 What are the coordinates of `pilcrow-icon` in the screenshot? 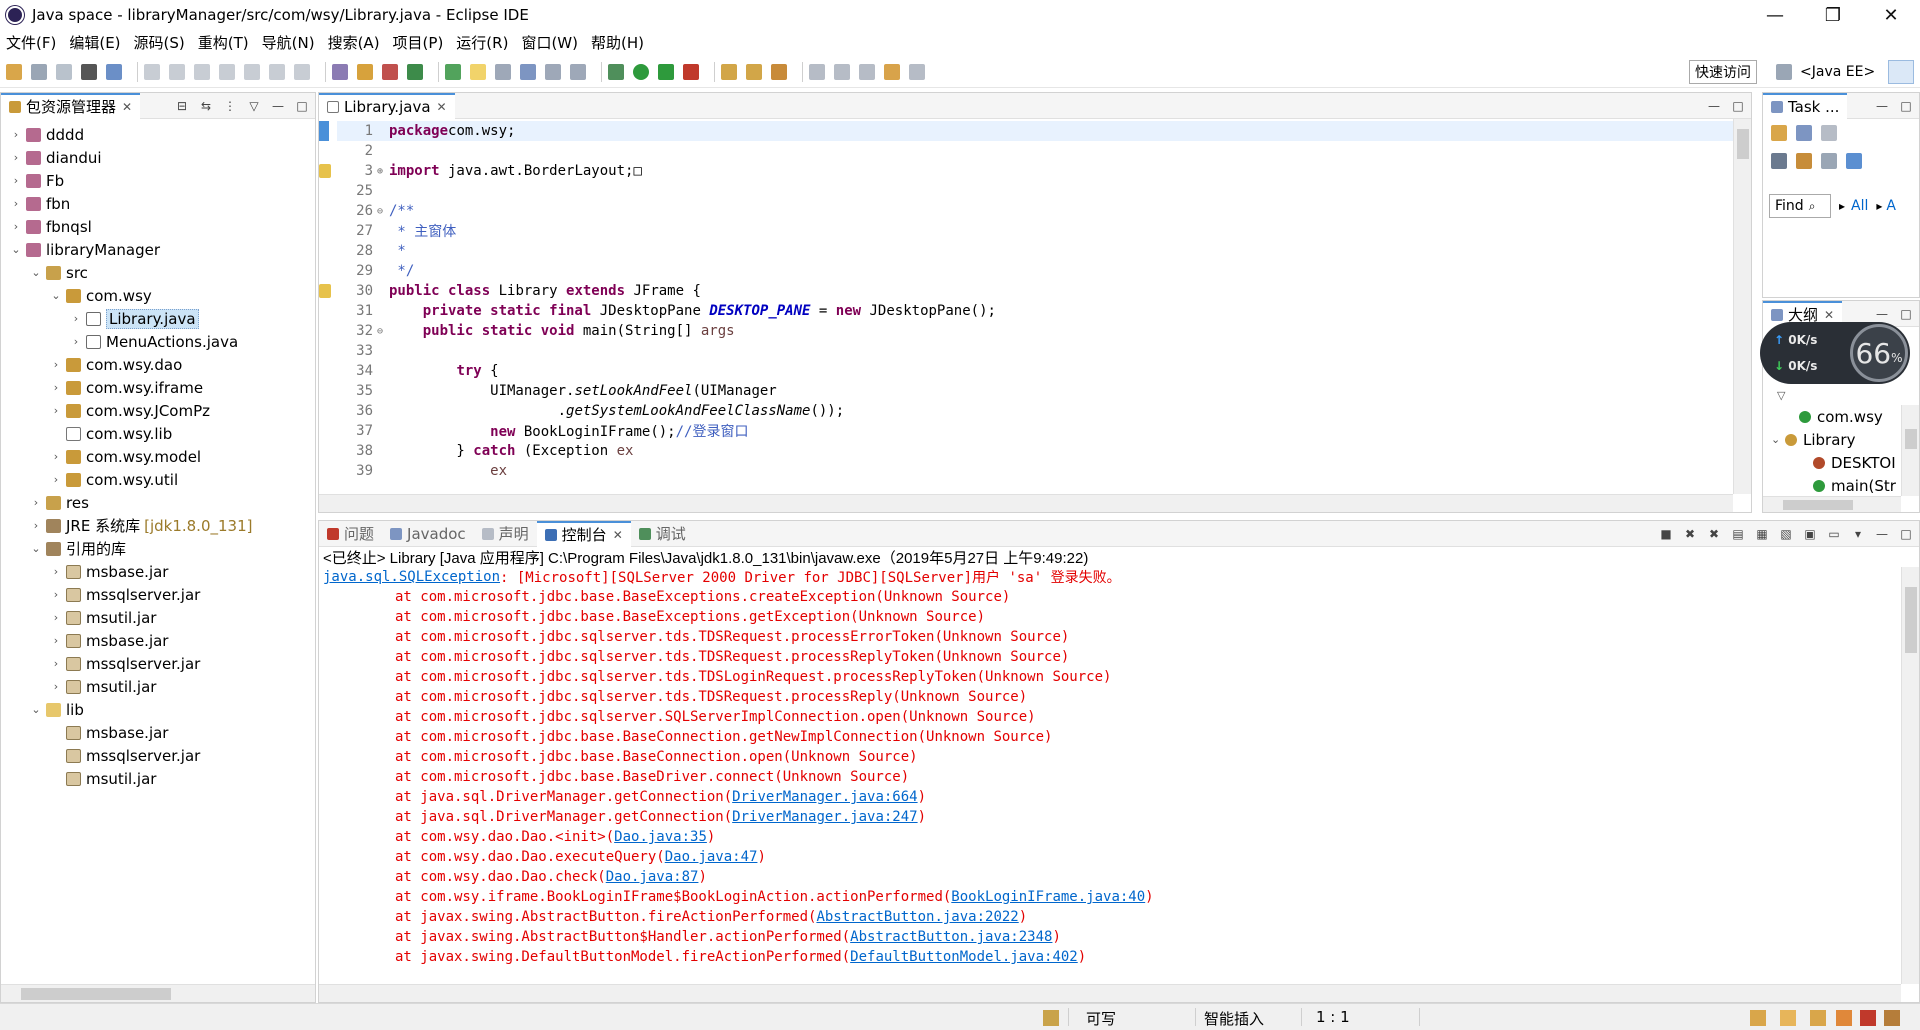 It's located at (578, 71).